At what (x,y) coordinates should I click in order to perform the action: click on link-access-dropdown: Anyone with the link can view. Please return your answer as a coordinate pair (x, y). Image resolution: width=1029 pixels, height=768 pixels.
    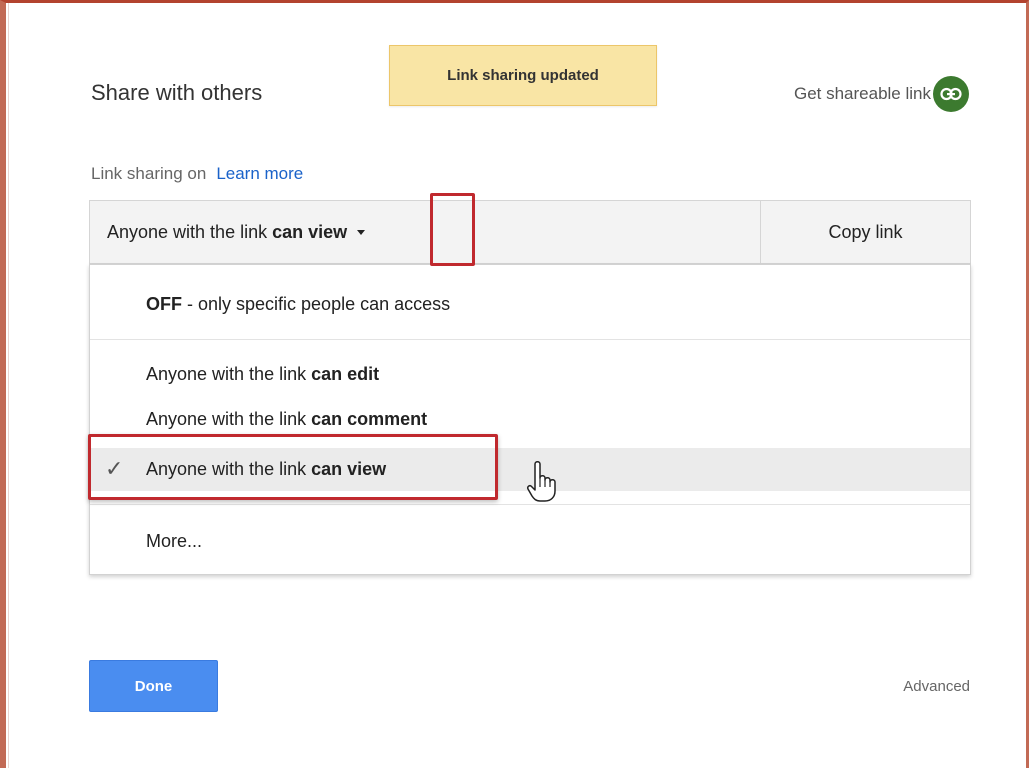
    Looking at the image, I should click on (425, 232).